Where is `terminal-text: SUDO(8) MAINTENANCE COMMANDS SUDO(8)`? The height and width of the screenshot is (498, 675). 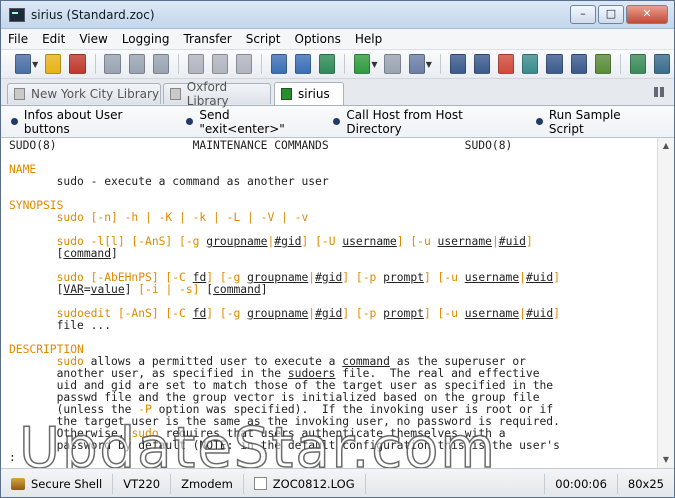 terminal-text: SUDO(8) MAINTENANCE COMMANDS SUDO(8) is located at coordinates (261, 146).